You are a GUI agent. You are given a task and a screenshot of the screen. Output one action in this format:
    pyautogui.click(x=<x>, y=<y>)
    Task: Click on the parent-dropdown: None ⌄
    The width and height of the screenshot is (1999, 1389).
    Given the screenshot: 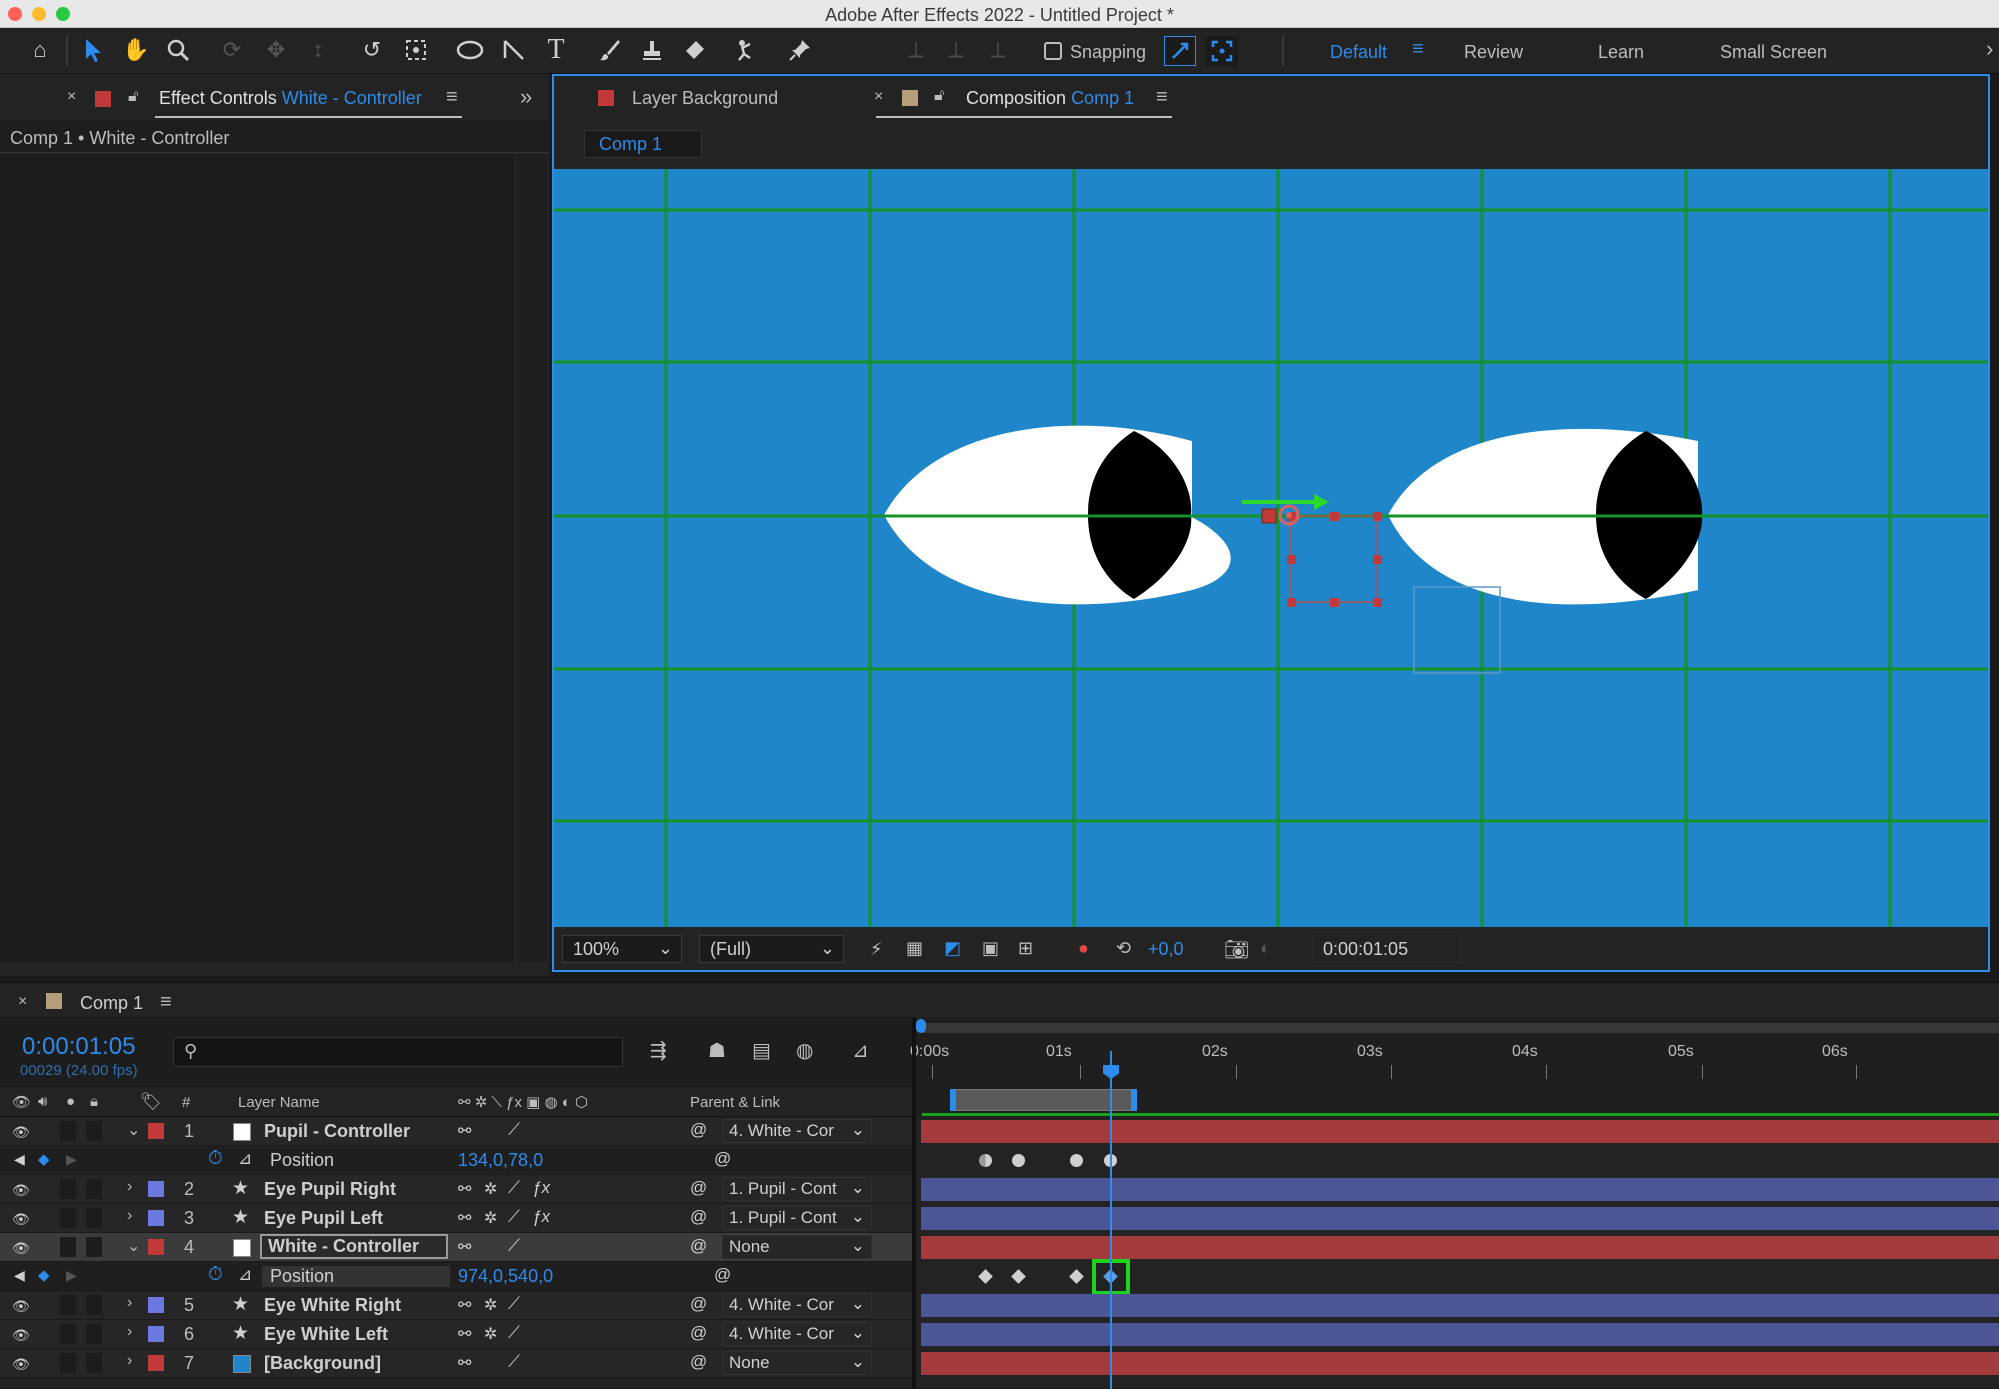 What is the action you would take?
    pyautogui.click(x=797, y=1247)
    